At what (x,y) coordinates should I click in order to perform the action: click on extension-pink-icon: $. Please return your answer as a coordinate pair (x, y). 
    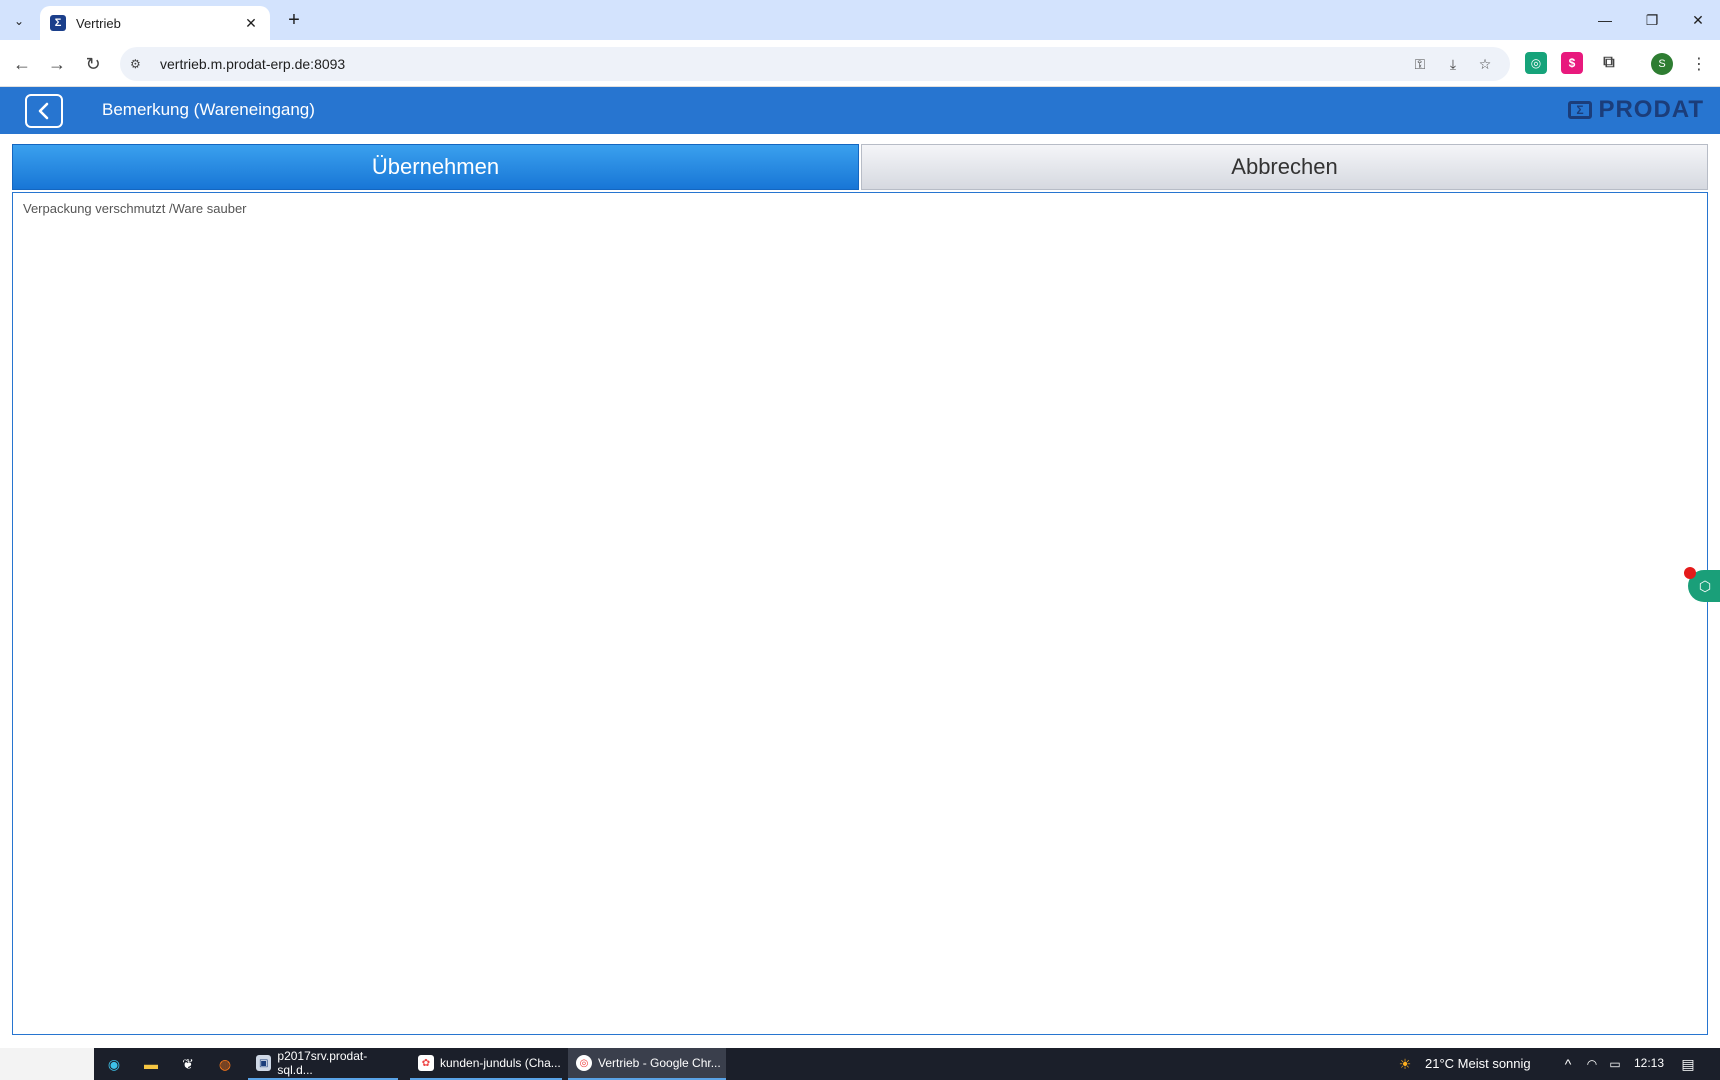
    Looking at the image, I should click on (1572, 63).